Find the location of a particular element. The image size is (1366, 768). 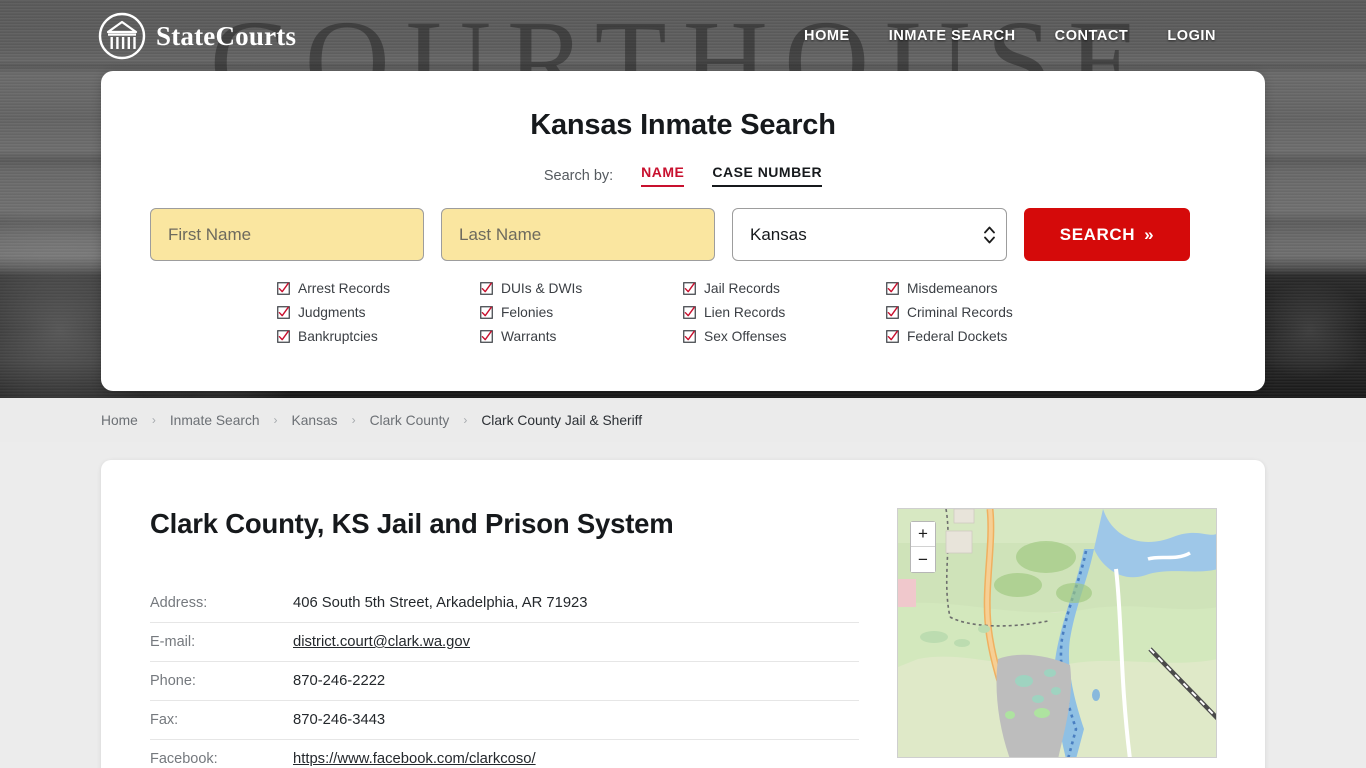

check-item-duis-dwis: DUIs & DWIs is located at coordinates (581, 288).